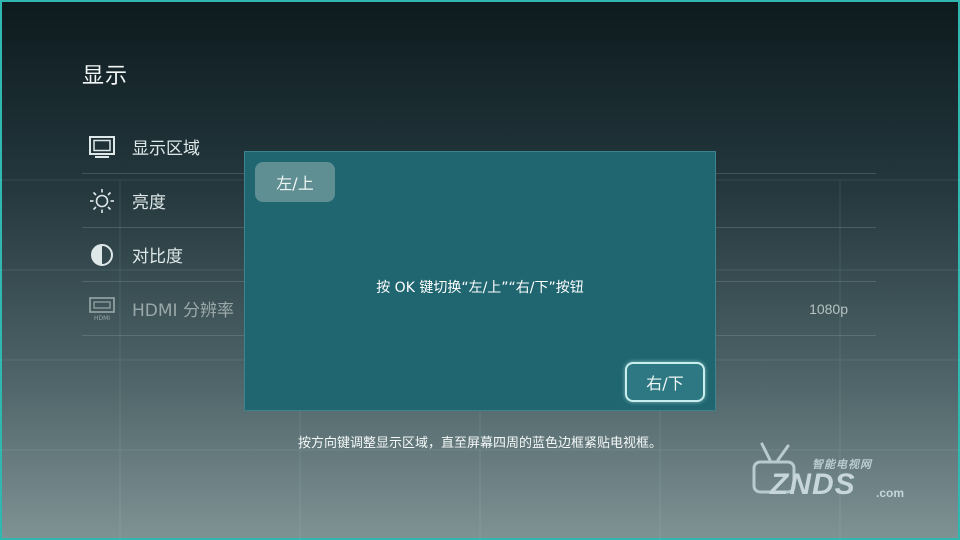  What do you see at coordinates (102, 147) in the screenshot?
I see `display-area-icon` at bounding box center [102, 147].